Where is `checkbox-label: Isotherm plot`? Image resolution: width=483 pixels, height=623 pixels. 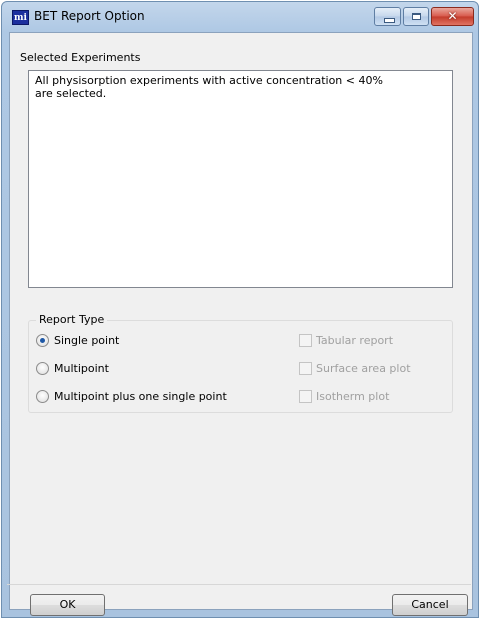
checkbox-label: Isotherm plot is located at coordinates (353, 396).